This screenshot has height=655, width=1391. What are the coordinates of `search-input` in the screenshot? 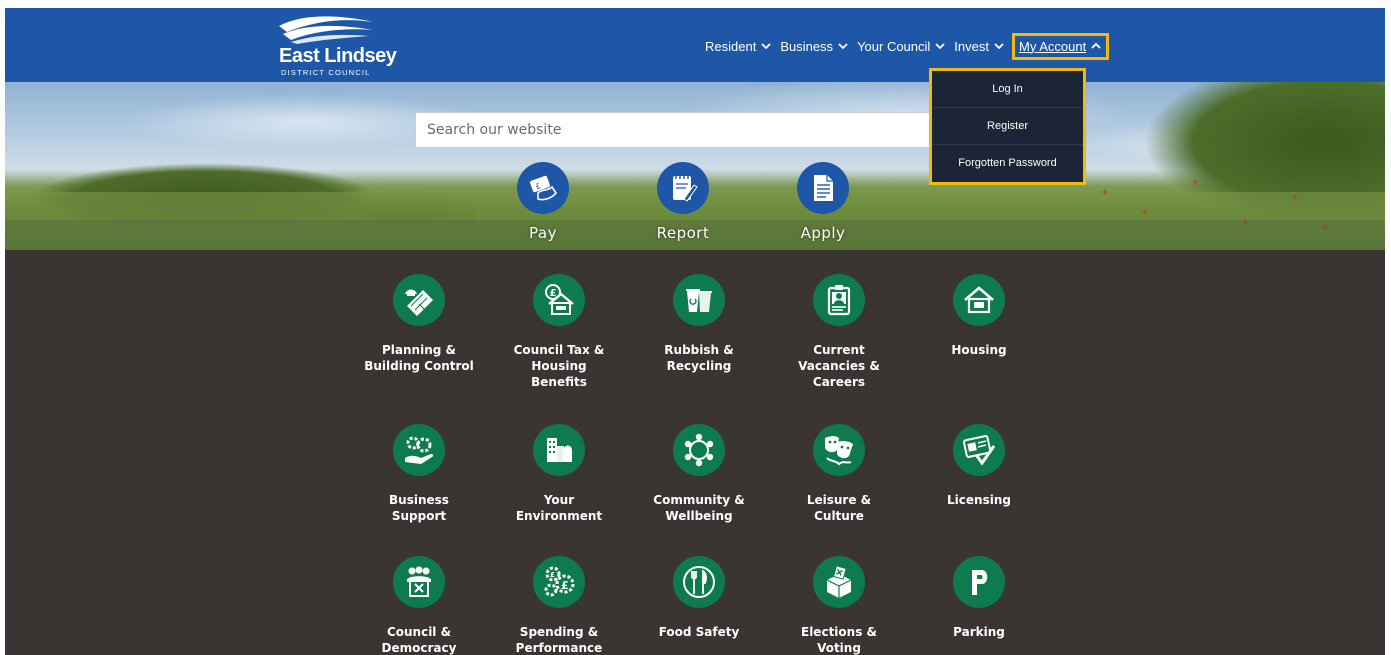 It's located at (666, 130).